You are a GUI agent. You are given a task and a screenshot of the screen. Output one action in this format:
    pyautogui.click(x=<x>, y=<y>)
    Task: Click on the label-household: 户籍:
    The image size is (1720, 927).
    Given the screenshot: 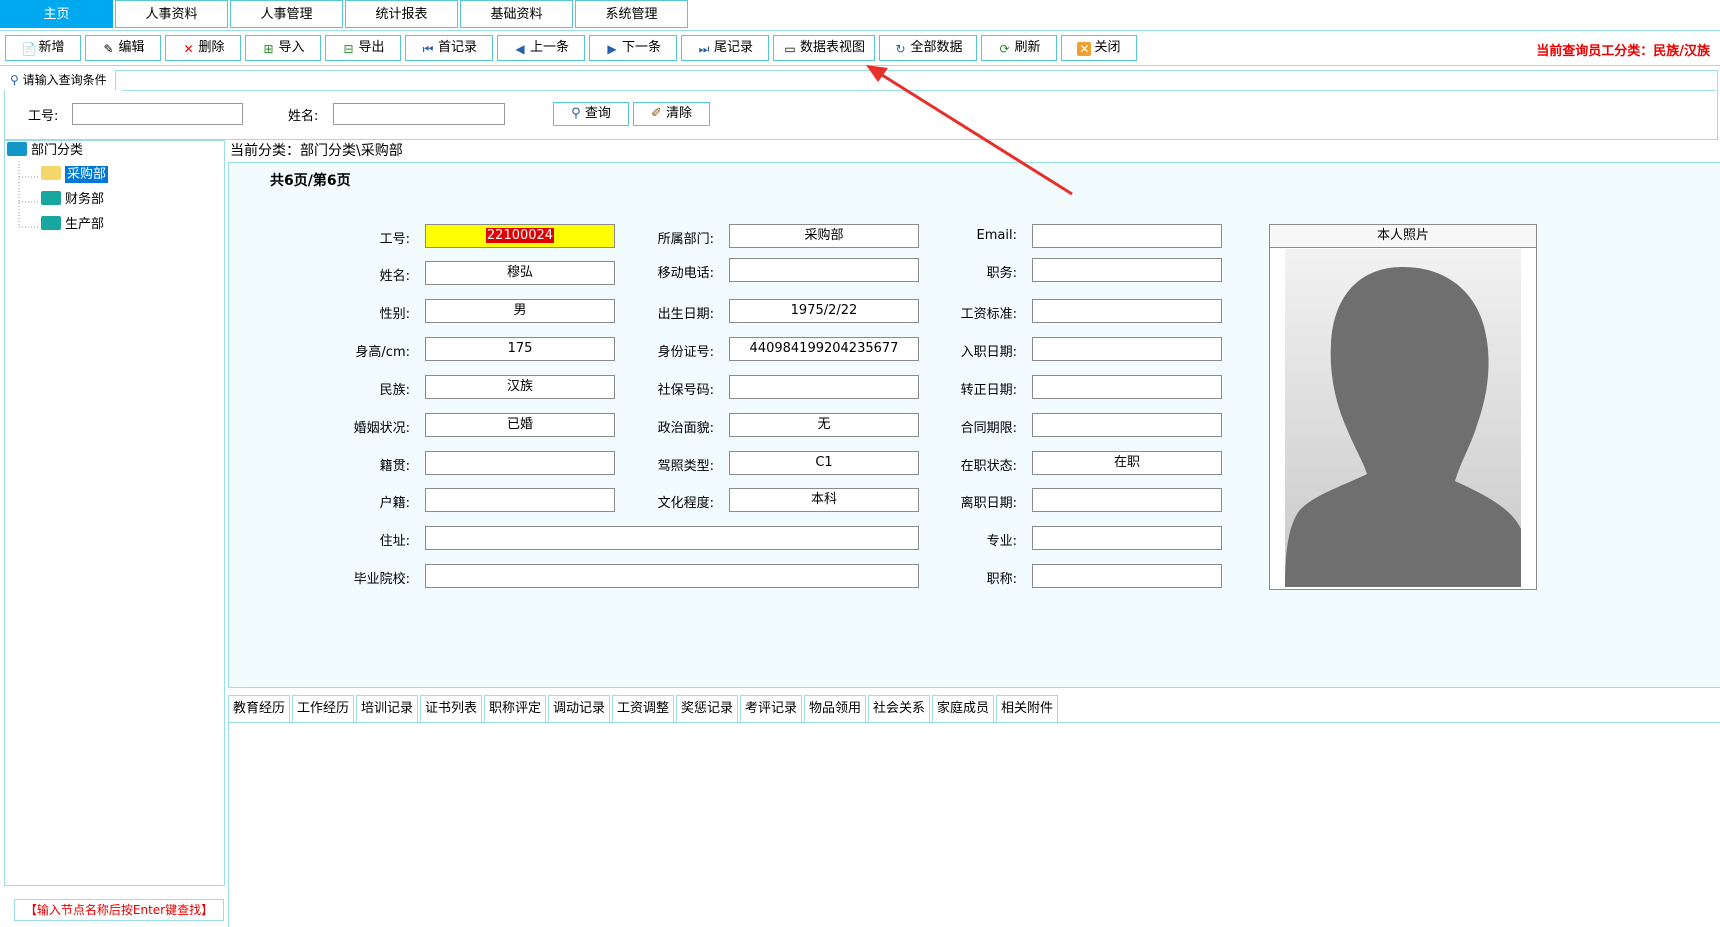 What is the action you would take?
    pyautogui.click(x=394, y=503)
    